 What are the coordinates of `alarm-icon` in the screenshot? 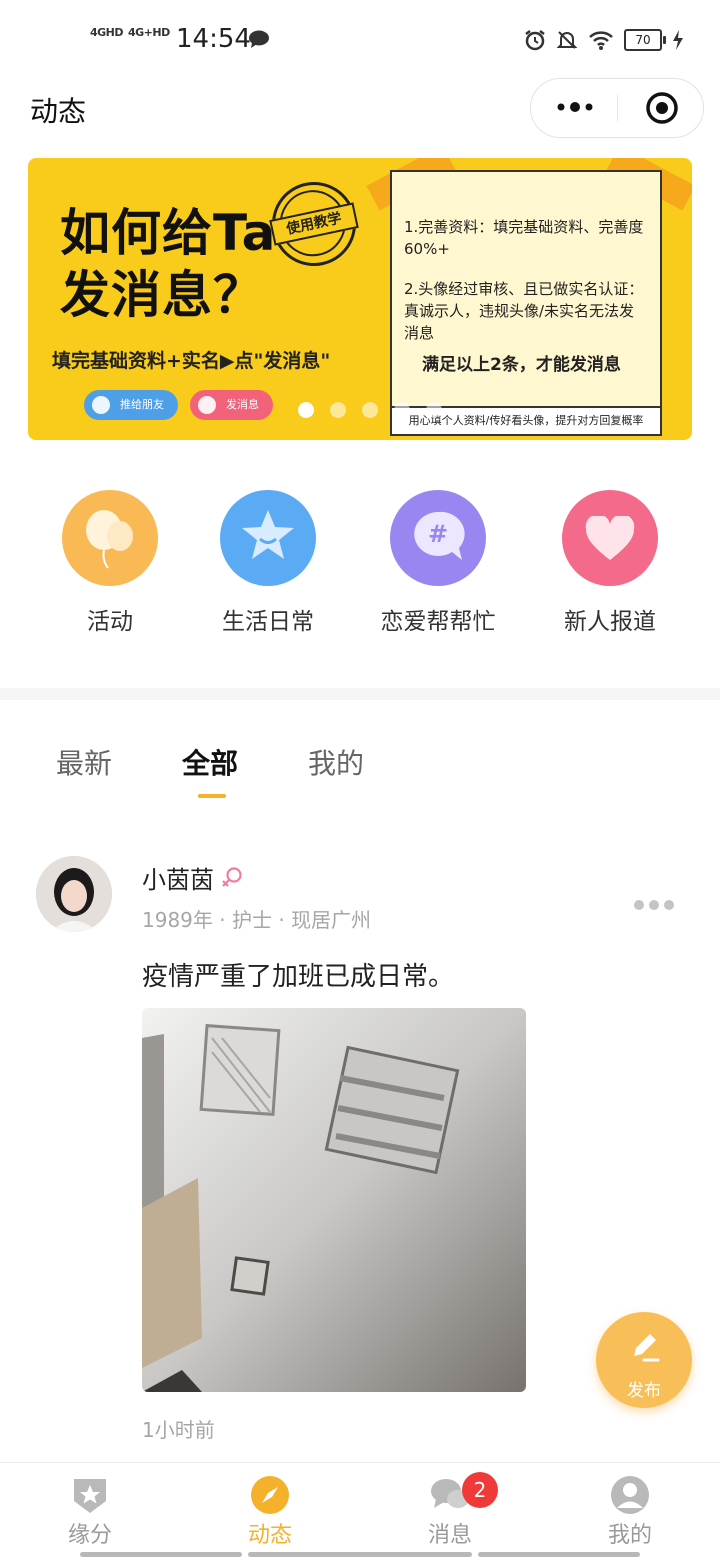 It's located at (535, 40).